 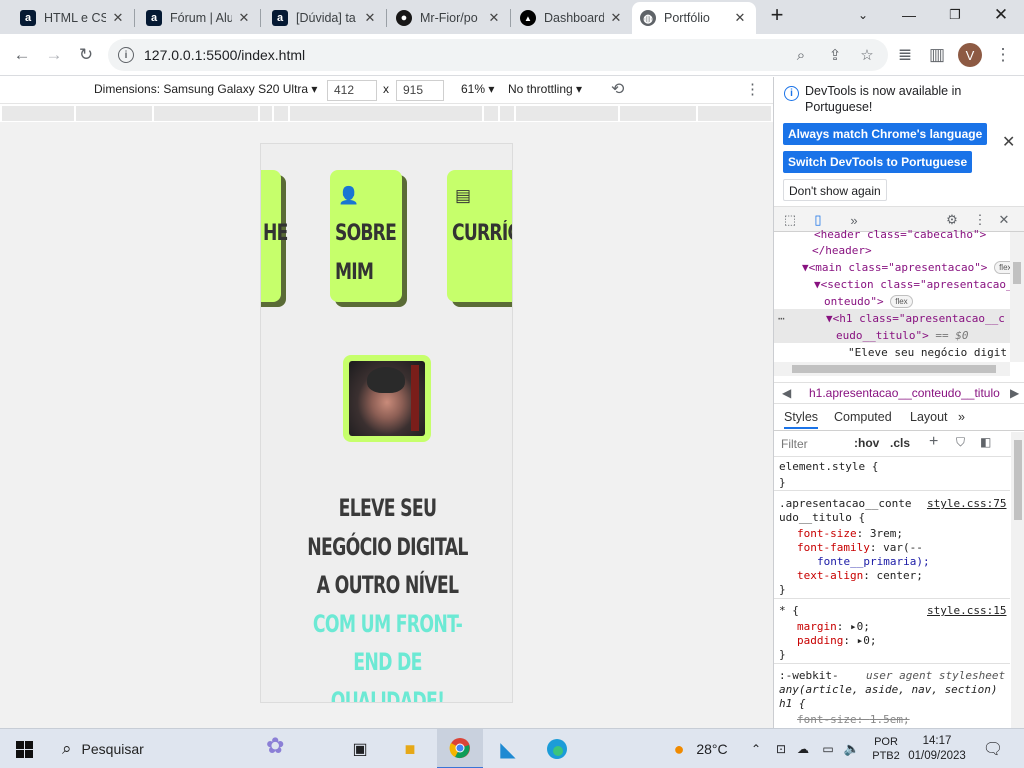 I want to click on back-arrow-icon: ←, so click(x=22, y=55).